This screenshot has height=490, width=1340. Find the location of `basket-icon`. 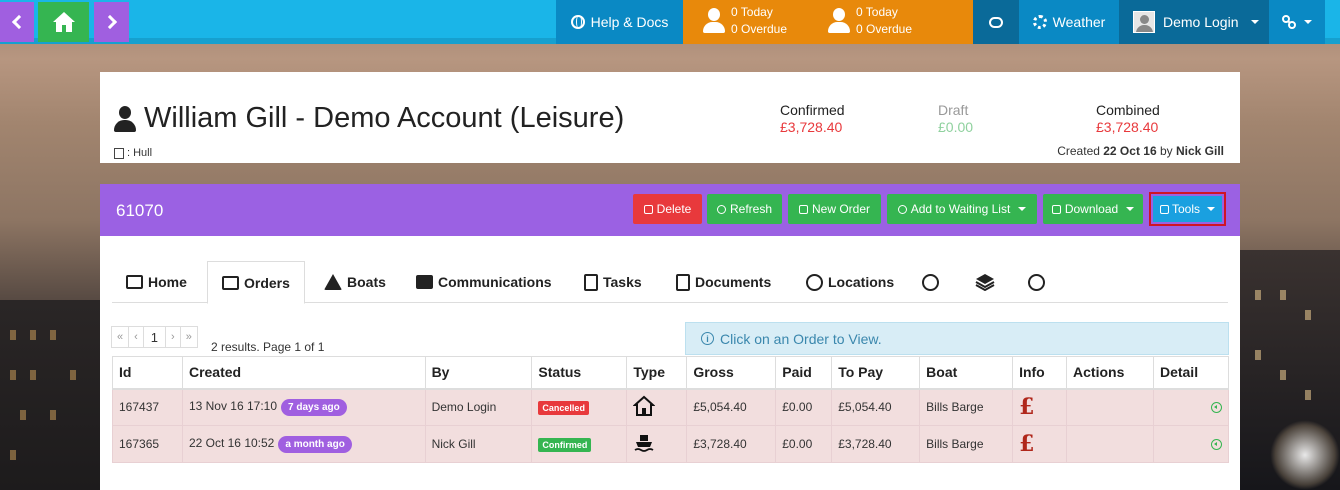

basket-icon is located at coordinates (230, 282).